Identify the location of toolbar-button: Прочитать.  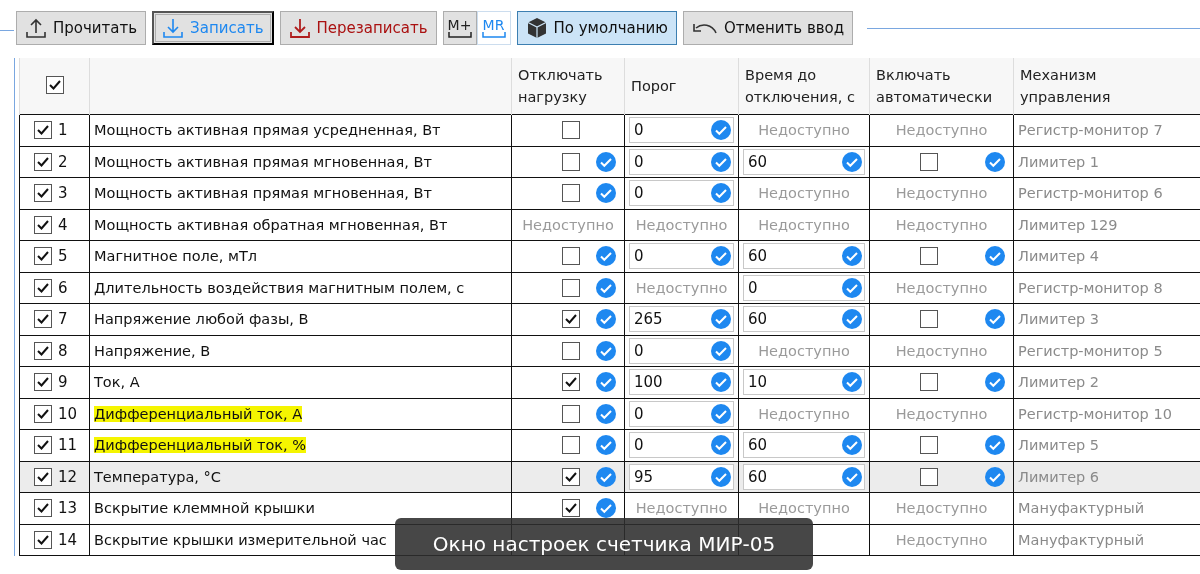
(81, 28).